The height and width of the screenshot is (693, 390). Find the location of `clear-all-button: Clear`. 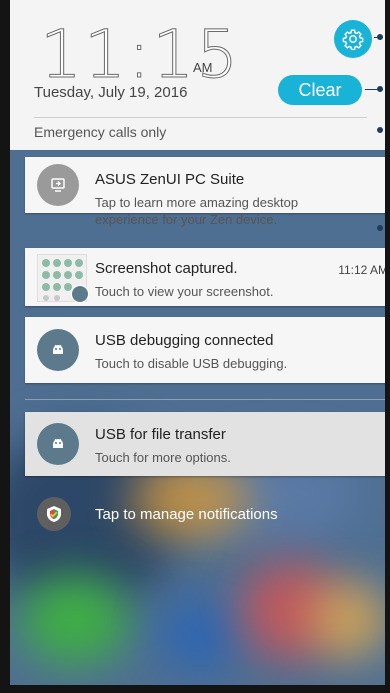

clear-all-button: Clear is located at coordinates (320, 90).